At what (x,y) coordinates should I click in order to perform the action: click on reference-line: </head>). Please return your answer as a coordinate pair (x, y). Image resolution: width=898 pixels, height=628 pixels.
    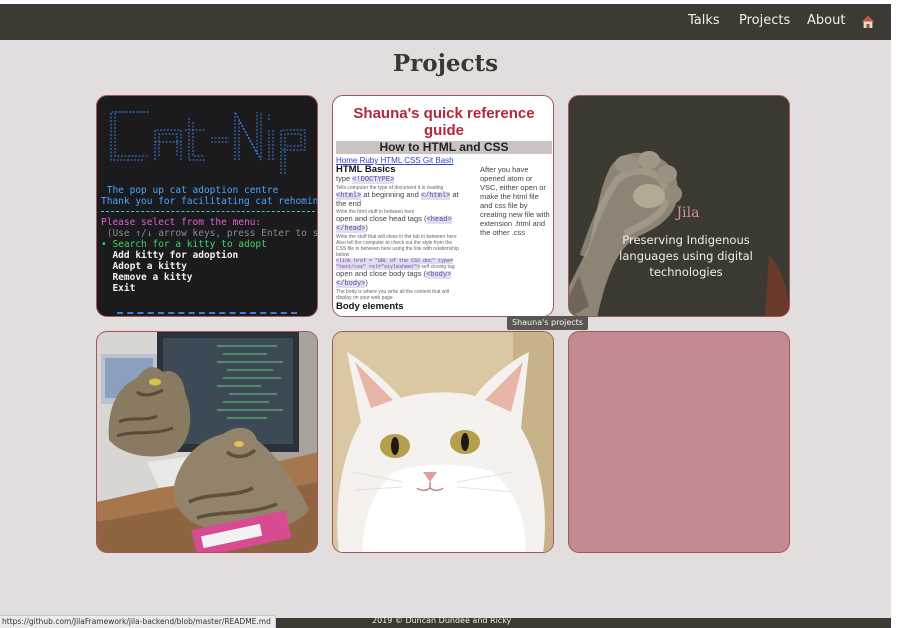
    Looking at the image, I should click on (352, 228).